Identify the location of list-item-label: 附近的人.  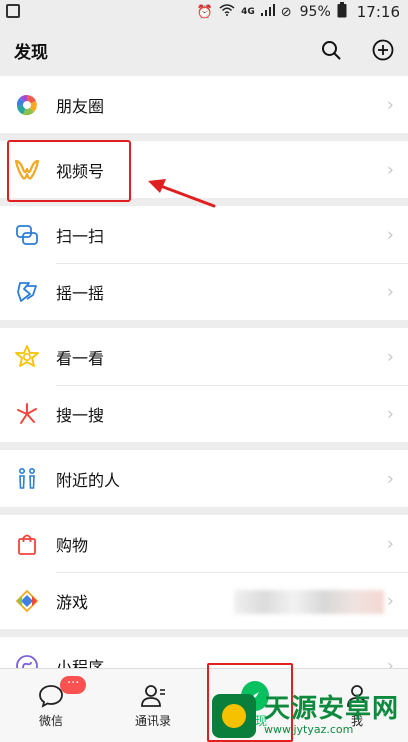
(88, 480).